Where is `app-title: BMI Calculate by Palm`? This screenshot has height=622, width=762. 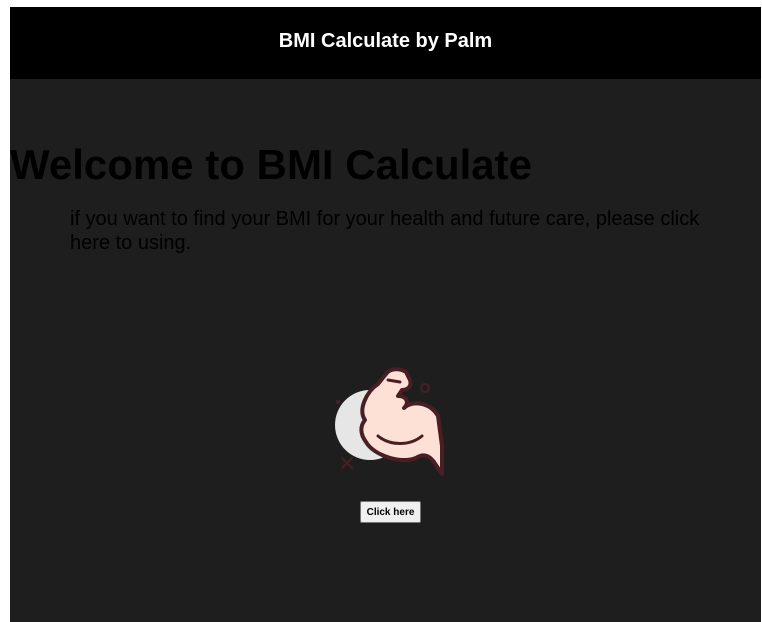
app-title: BMI Calculate by Palm is located at coordinates (385, 40).